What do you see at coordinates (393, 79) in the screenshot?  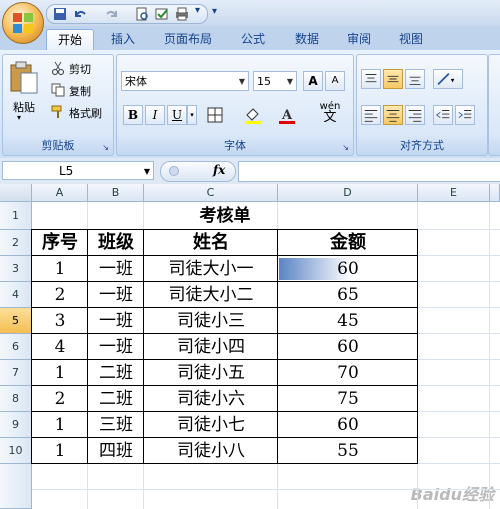 I see `align-middle-icon` at bounding box center [393, 79].